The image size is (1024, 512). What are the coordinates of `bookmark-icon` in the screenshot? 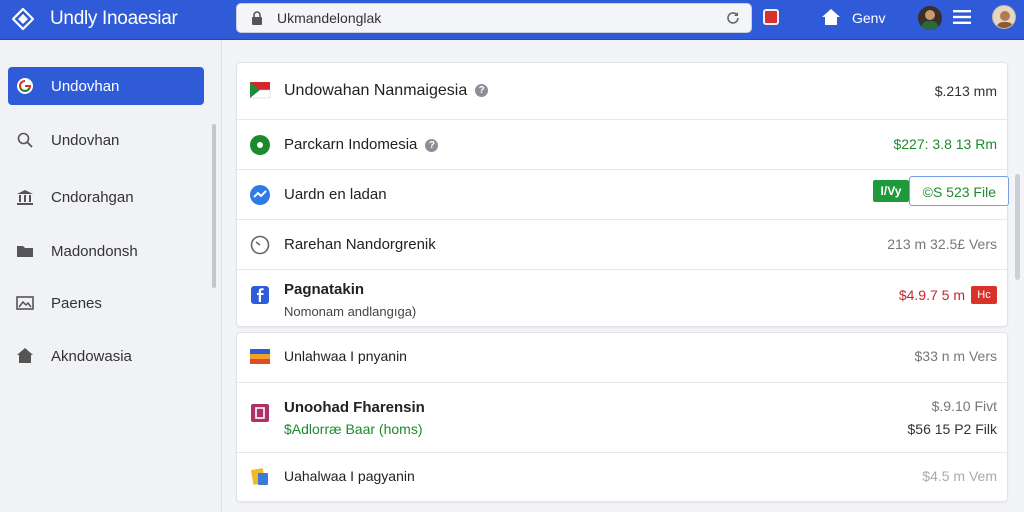 It's located at (260, 413).